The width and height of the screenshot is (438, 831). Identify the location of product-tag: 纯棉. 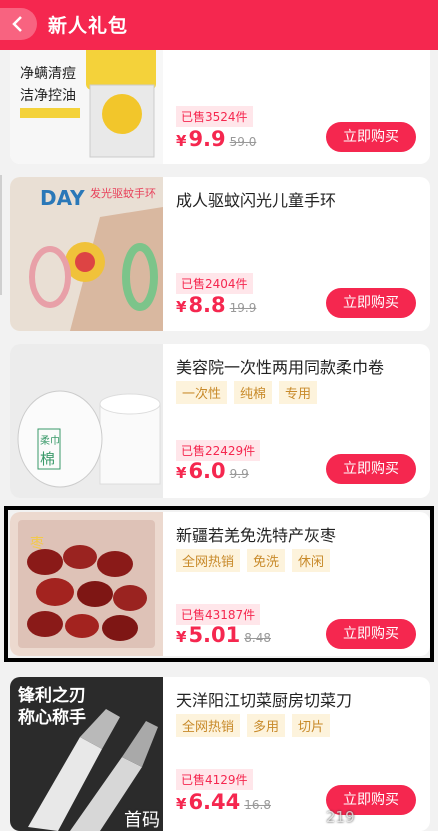
(253, 392).